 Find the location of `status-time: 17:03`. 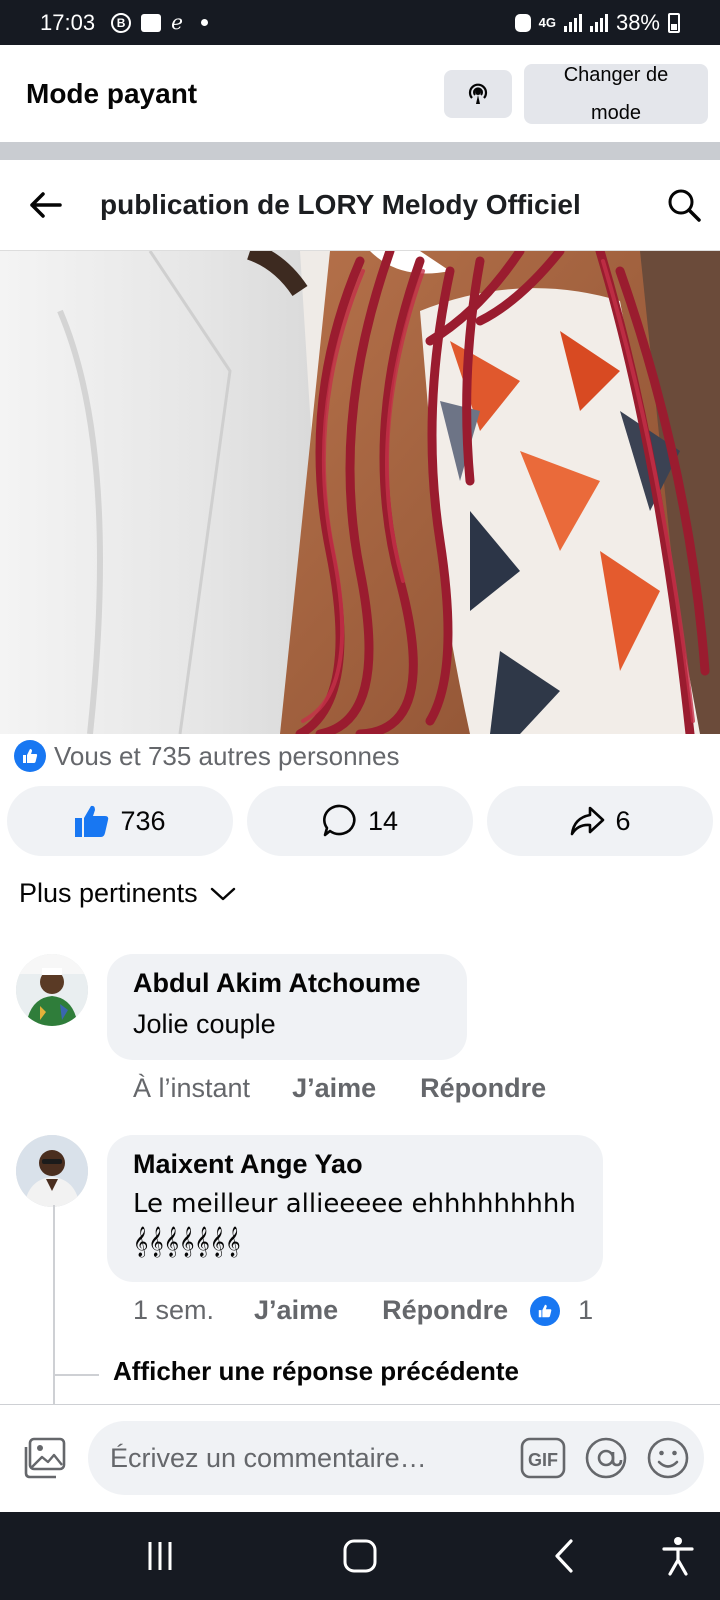

status-time: 17:03 is located at coordinates (68, 22).